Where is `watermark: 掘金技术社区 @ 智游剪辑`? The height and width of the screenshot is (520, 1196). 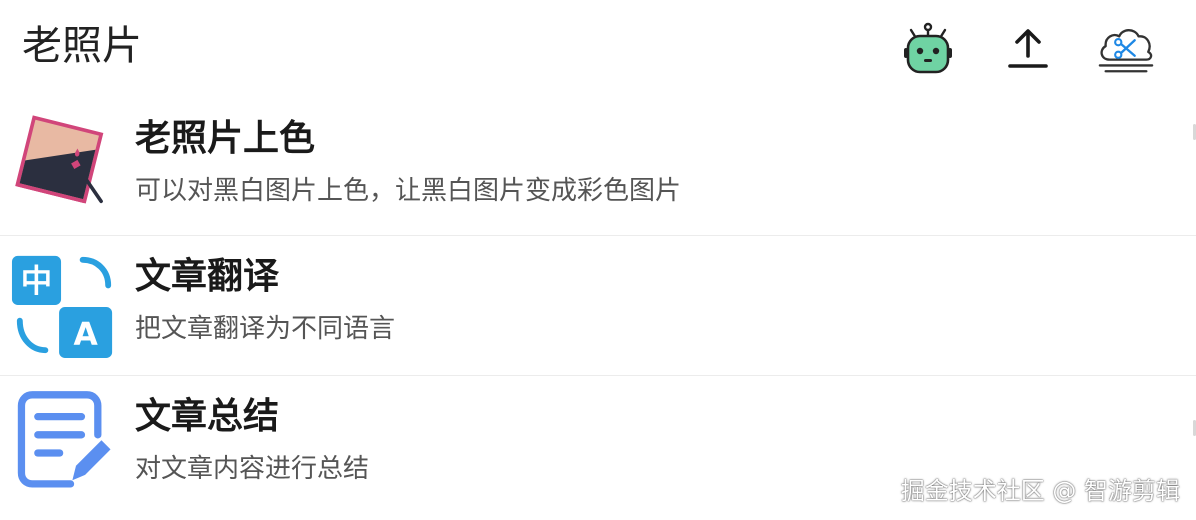 watermark: 掘金技术社区 @ 智游剪辑 is located at coordinates (1040, 491).